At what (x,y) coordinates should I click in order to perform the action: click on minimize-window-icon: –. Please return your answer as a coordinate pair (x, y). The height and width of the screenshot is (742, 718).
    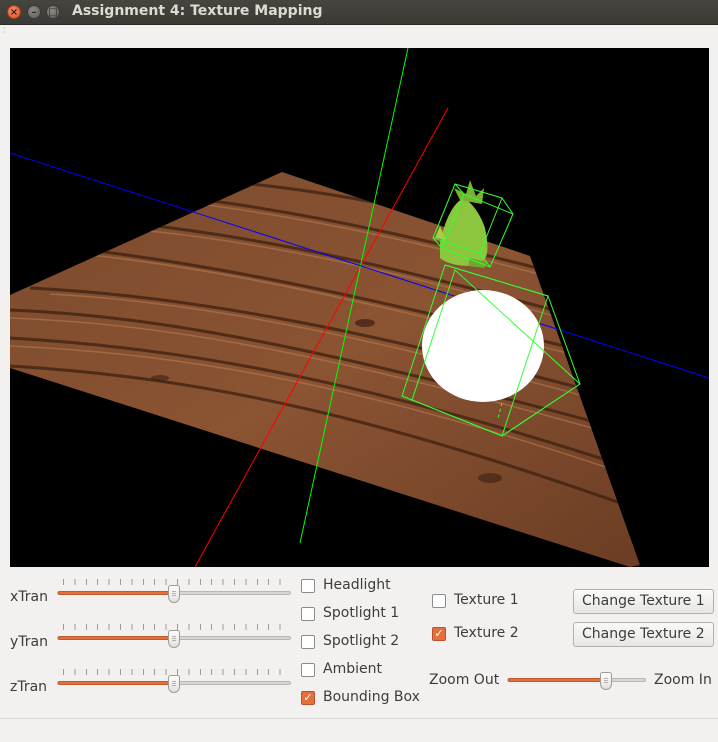
    Looking at the image, I should click on (34, 12).